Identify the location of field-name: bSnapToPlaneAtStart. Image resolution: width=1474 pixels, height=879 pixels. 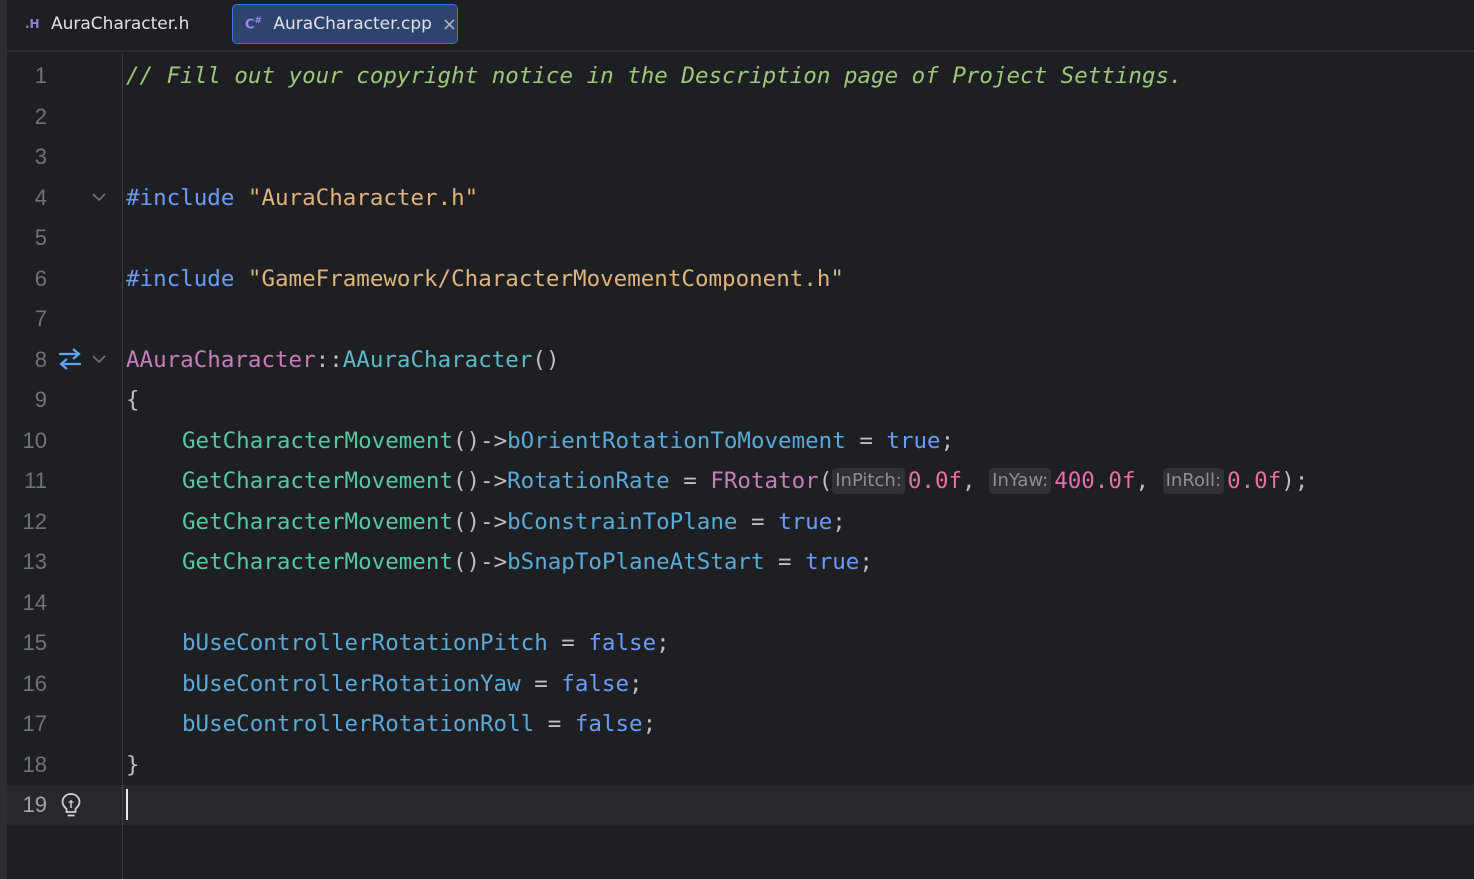
(636, 562).